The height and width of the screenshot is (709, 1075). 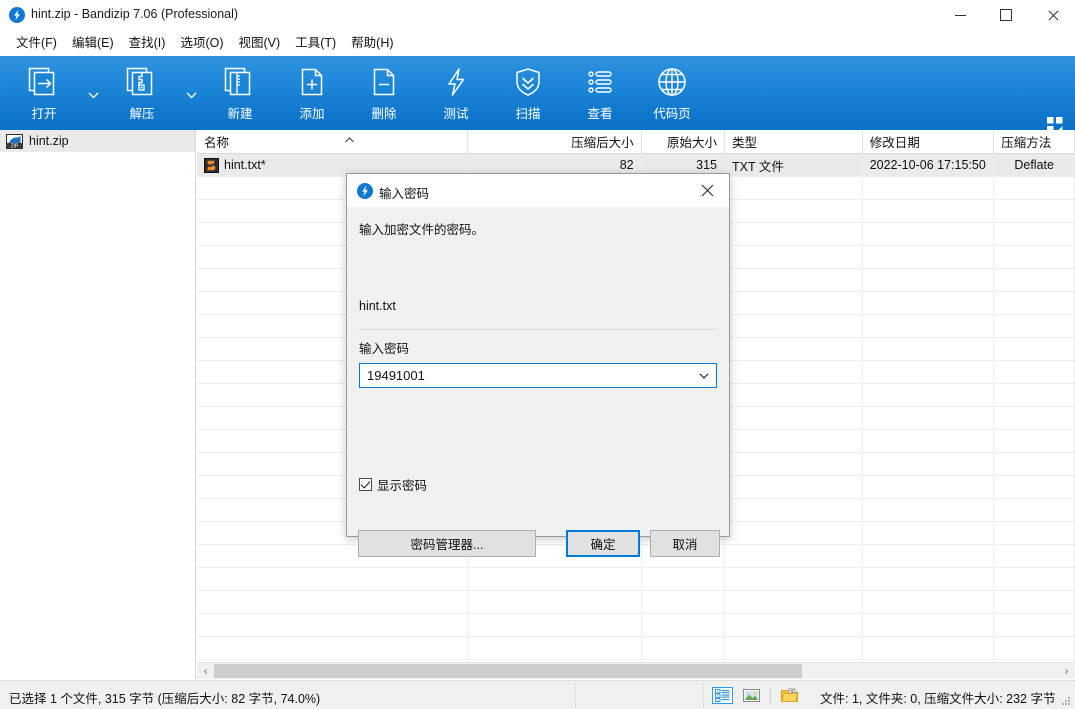 I want to click on extract-dropdown-chevron-down-icon, so click(x=191, y=93).